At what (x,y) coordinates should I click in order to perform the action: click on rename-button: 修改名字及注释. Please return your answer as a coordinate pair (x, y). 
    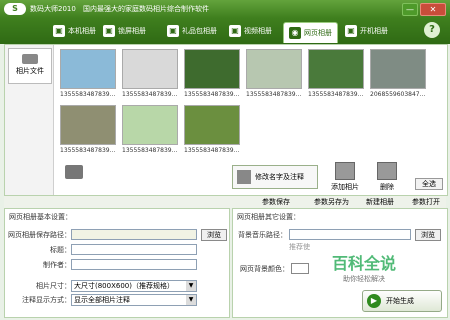
    Looking at the image, I should click on (275, 177).